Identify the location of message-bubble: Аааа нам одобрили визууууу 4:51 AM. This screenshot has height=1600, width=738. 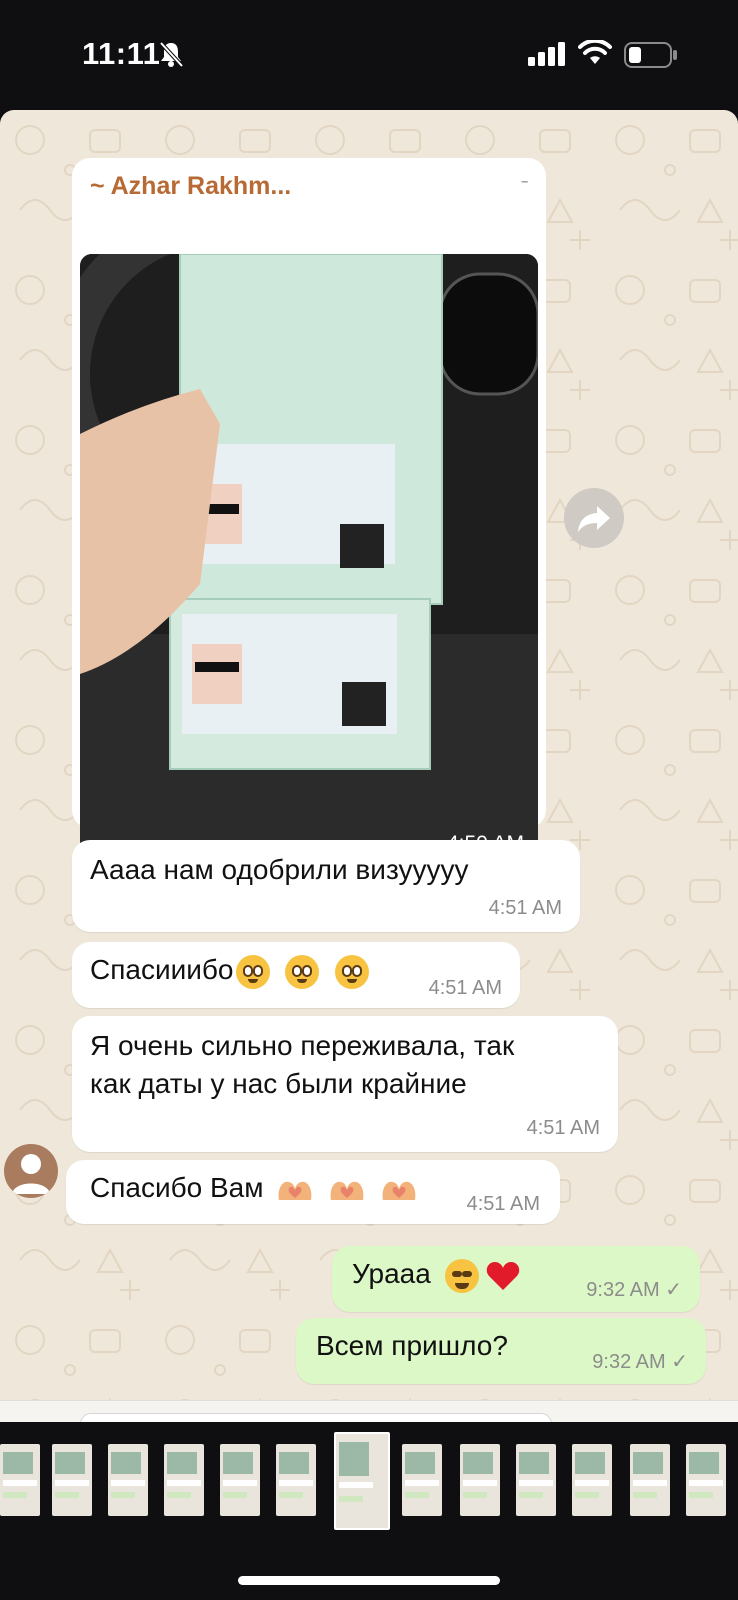
(326, 886).